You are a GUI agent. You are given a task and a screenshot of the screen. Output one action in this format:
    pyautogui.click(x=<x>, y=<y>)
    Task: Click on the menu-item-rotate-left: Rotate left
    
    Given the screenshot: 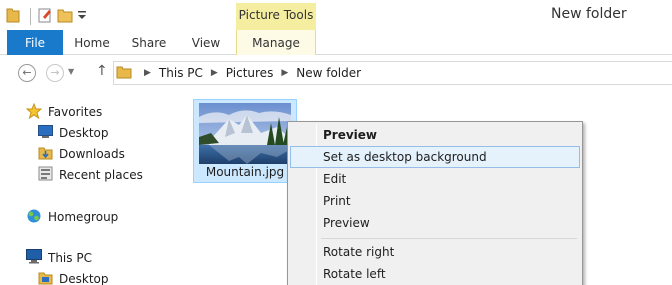 What is the action you would take?
    pyautogui.click(x=435, y=274)
    